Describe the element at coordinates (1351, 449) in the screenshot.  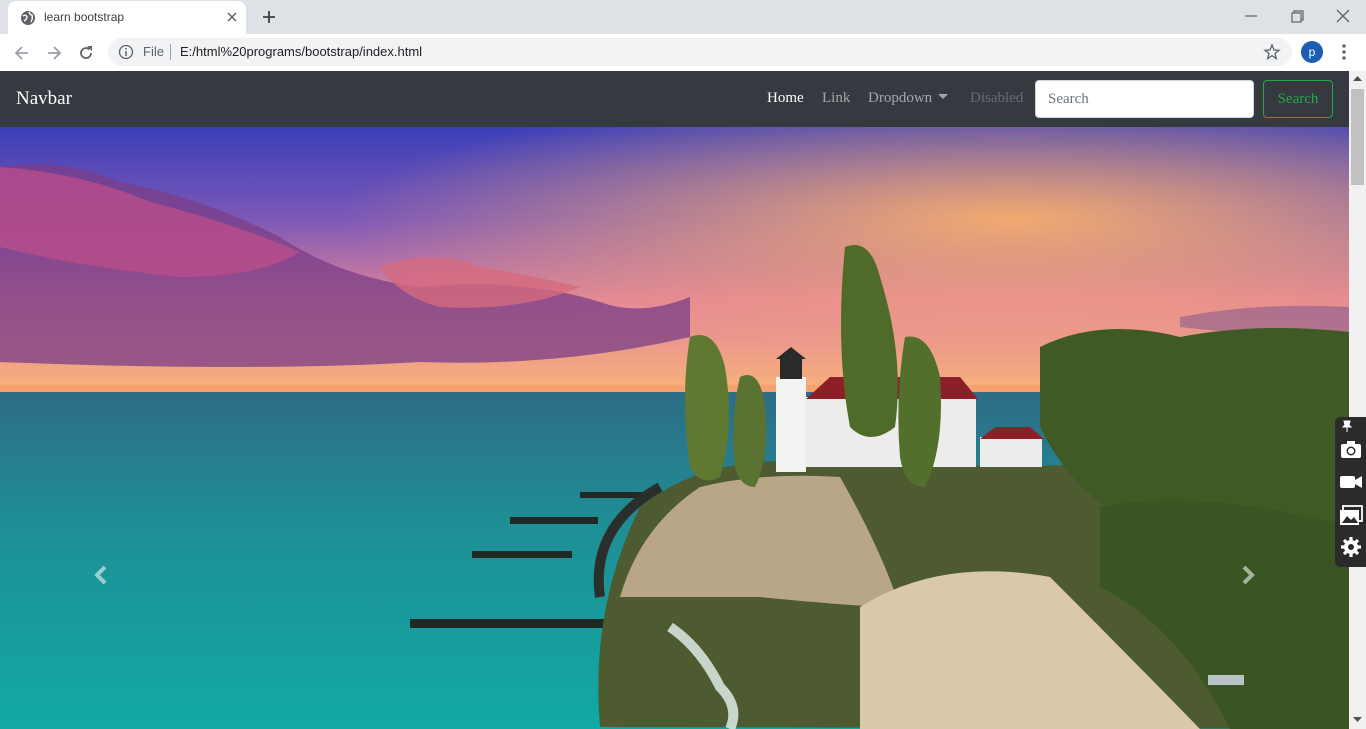
I see `camera-icon` at that location.